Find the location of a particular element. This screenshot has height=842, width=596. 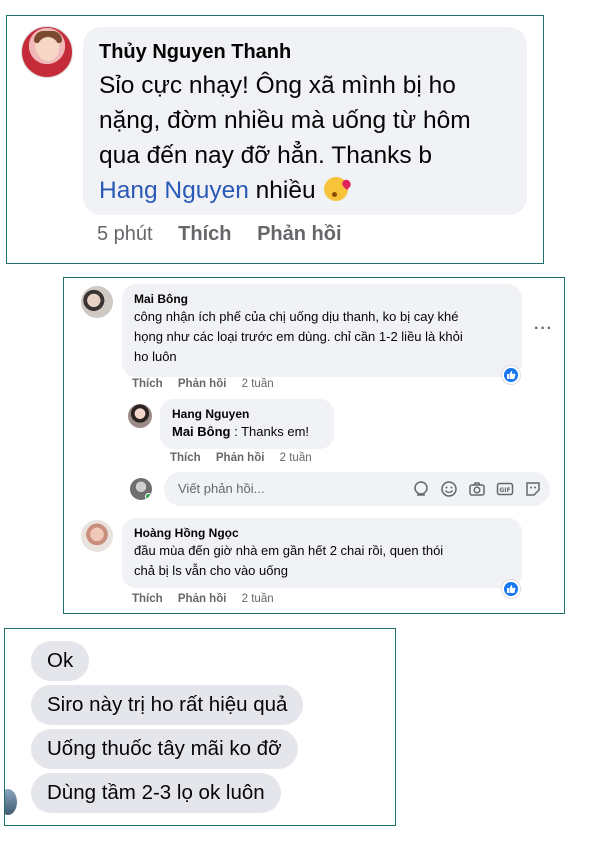

user-avatar is located at coordinates (141, 489).